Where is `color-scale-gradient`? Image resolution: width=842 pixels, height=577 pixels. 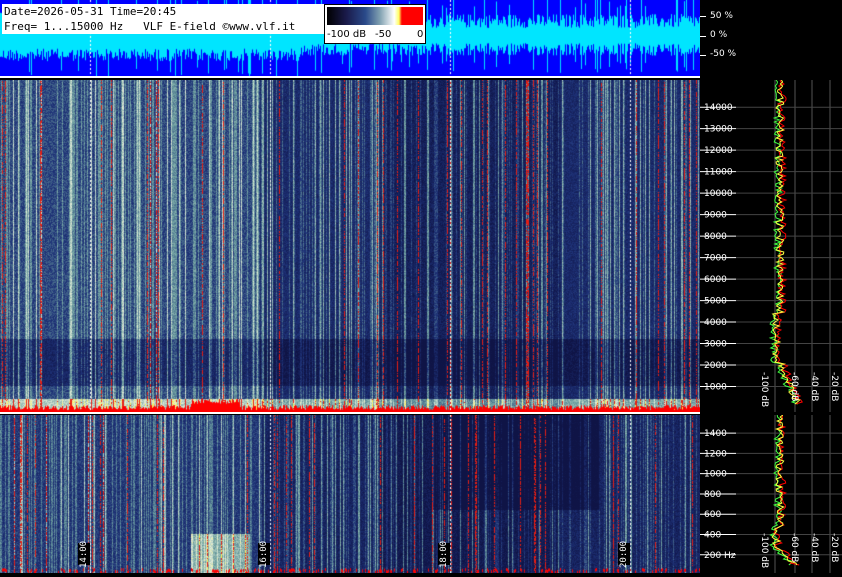
color-scale-gradient is located at coordinates (375, 16).